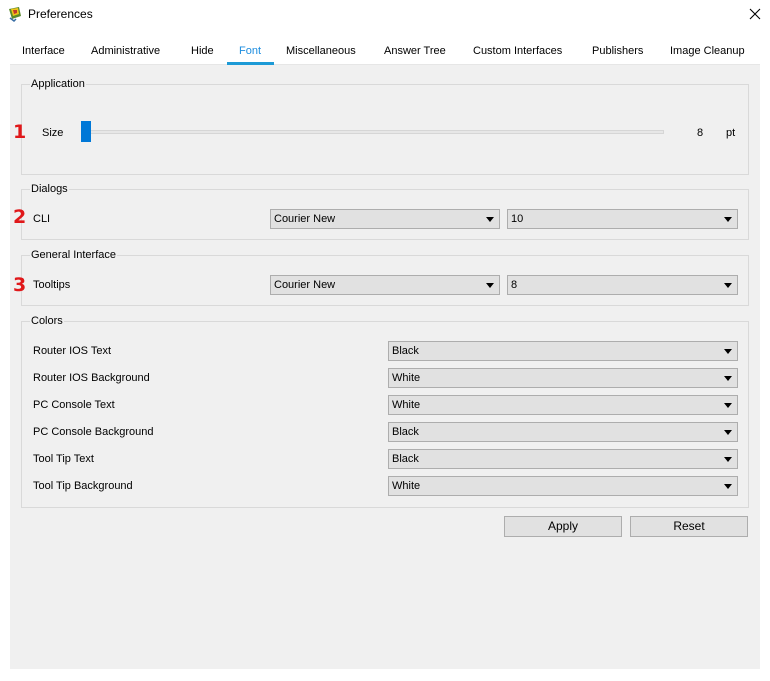 This screenshot has height=681, width=770. What do you see at coordinates (93, 432) in the screenshot?
I see `color-row-label: PC Console Background` at bounding box center [93, 432].